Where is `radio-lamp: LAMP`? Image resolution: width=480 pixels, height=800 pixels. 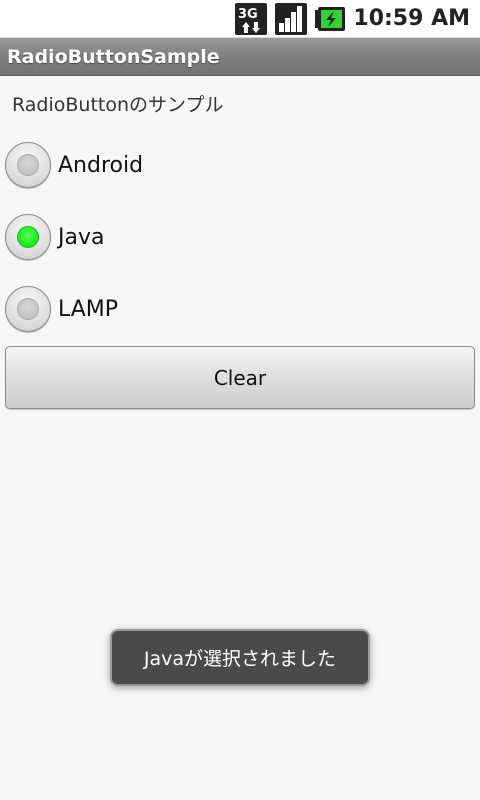 radio-lamp: LAMP is located at coordinates (61, 309).